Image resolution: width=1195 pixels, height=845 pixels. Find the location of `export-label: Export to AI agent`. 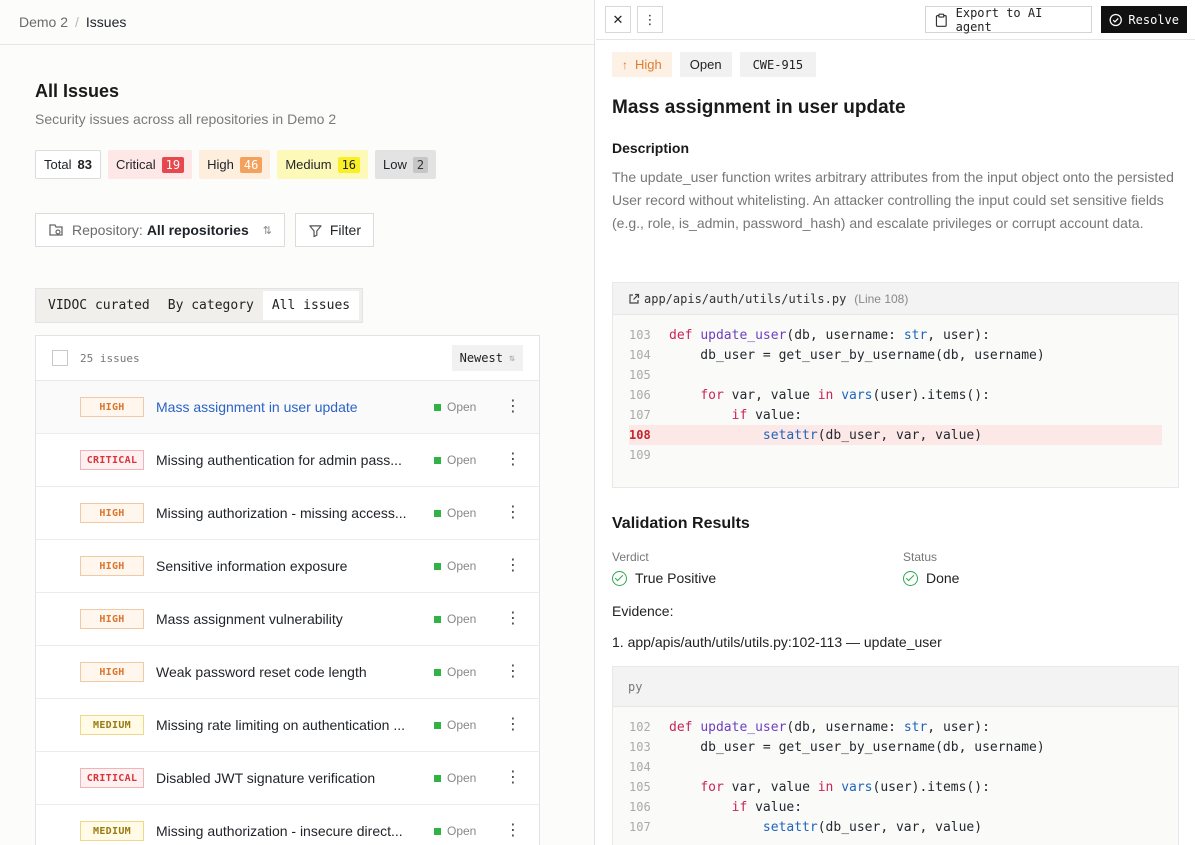

export-label: Export to AI agent is located at coordinates (999, 19).